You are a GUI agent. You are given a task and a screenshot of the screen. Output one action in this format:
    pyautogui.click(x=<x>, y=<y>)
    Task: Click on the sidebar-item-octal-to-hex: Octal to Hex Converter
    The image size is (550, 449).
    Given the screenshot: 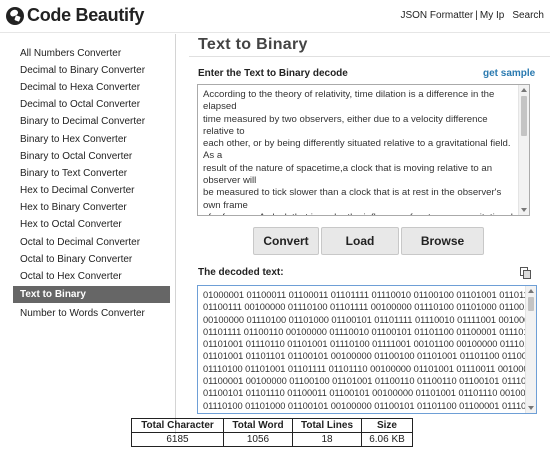 What is the action you would take?
    pyautogui.click(x=91, y=276)
    